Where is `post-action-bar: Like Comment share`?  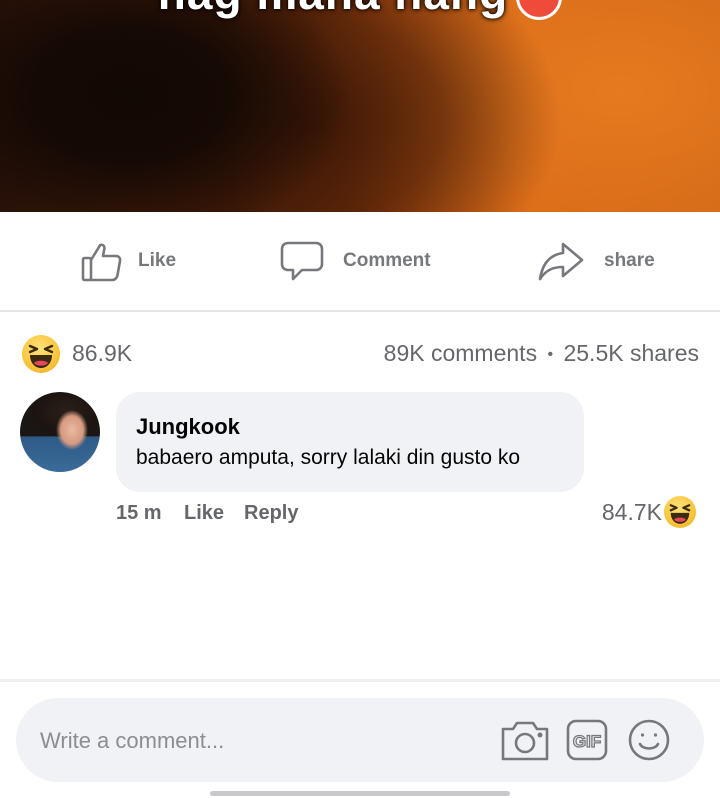
post-action-bar: Like Comment share is located at coordinates (360, 262).